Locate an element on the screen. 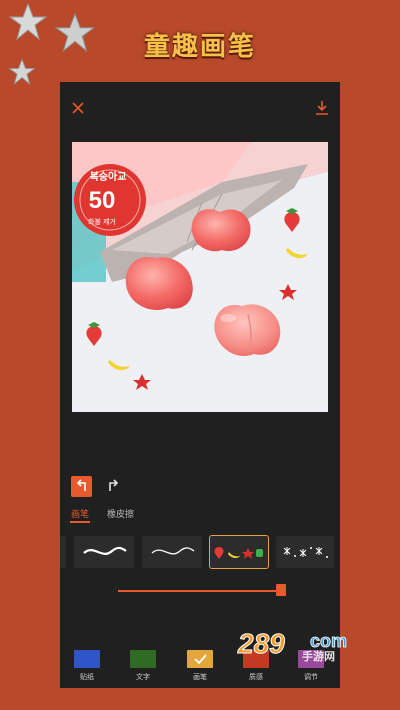 The image size is (400, 710). tool-label: 文字 is located at coordinates (143, 677).